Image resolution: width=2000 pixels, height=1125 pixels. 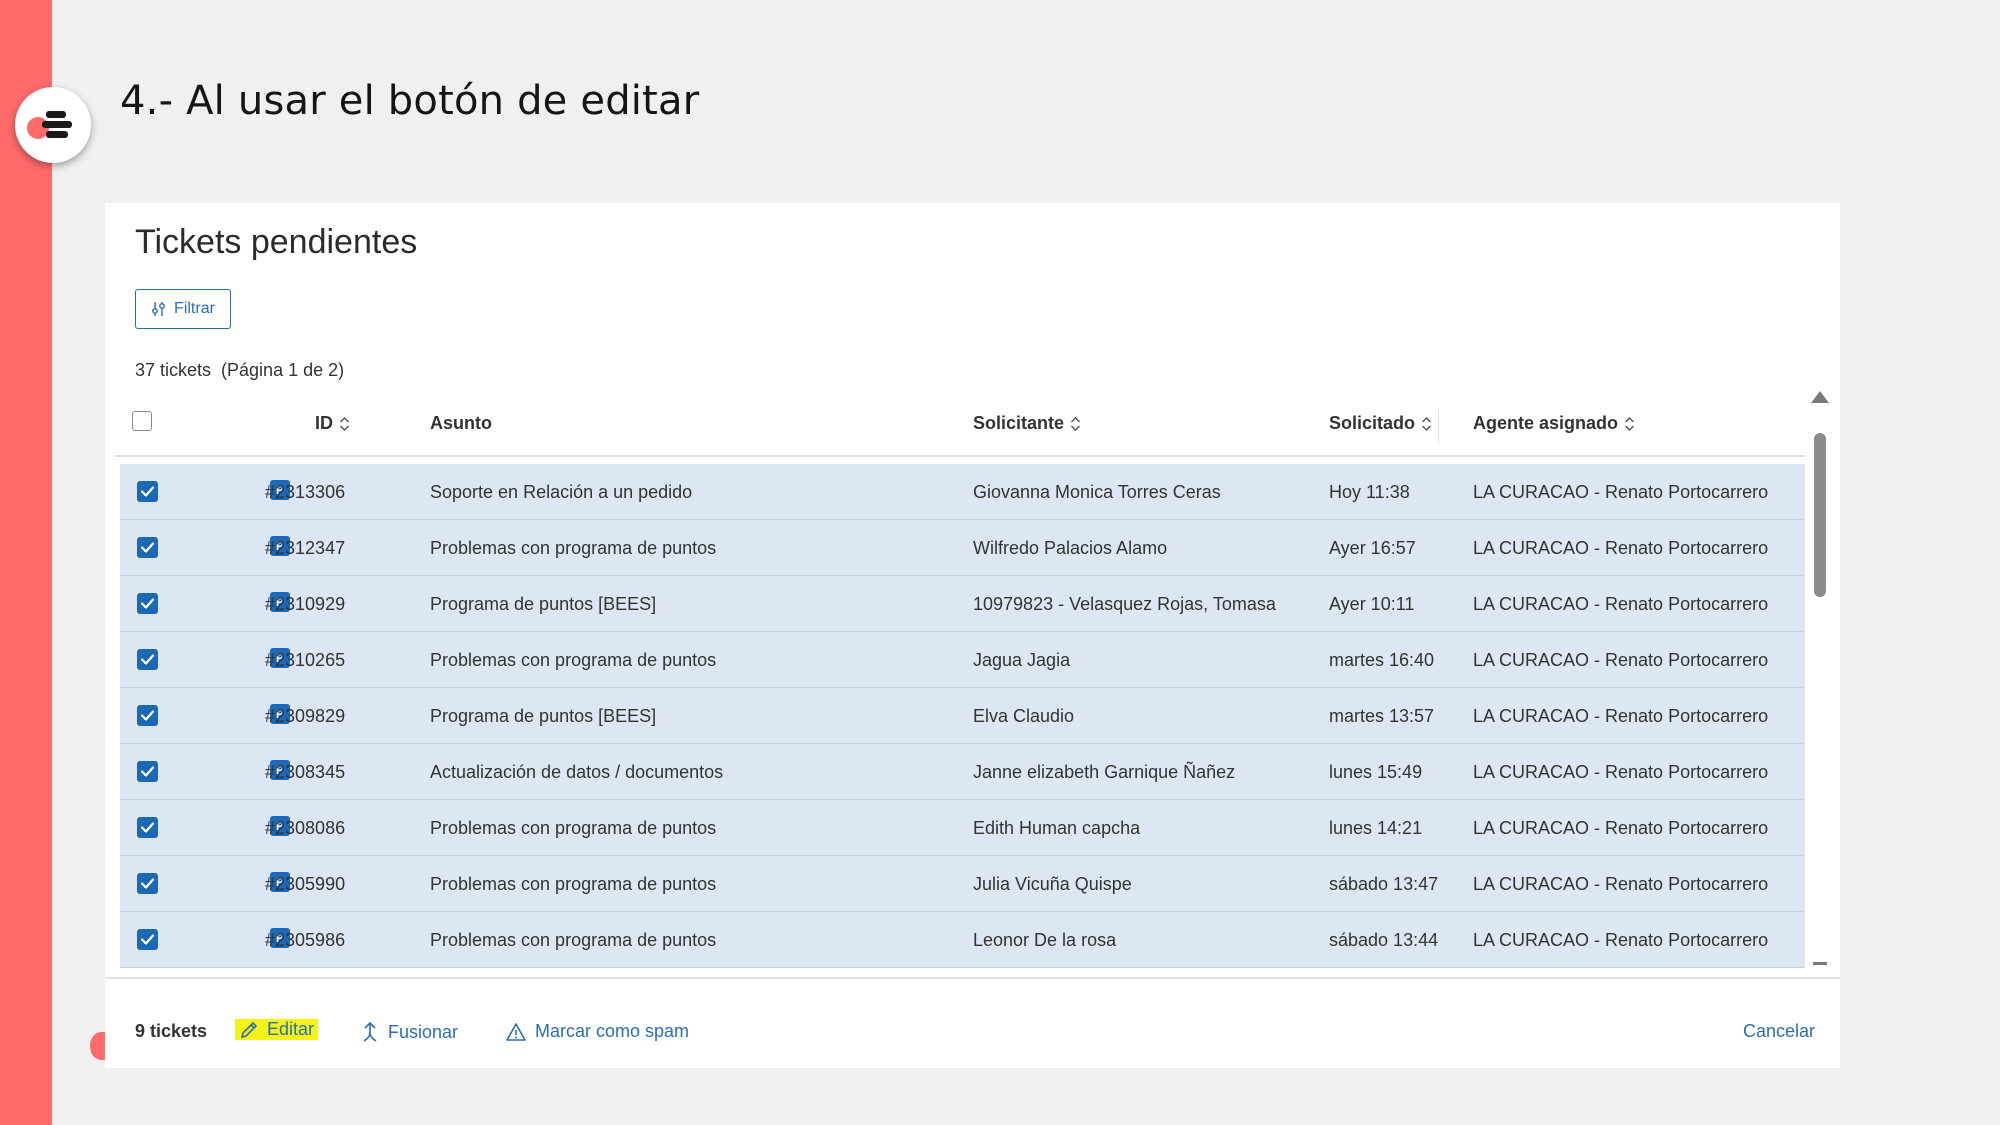 I want to click on cell-requested: lunes 14:21, so click(x=1376, y=828).